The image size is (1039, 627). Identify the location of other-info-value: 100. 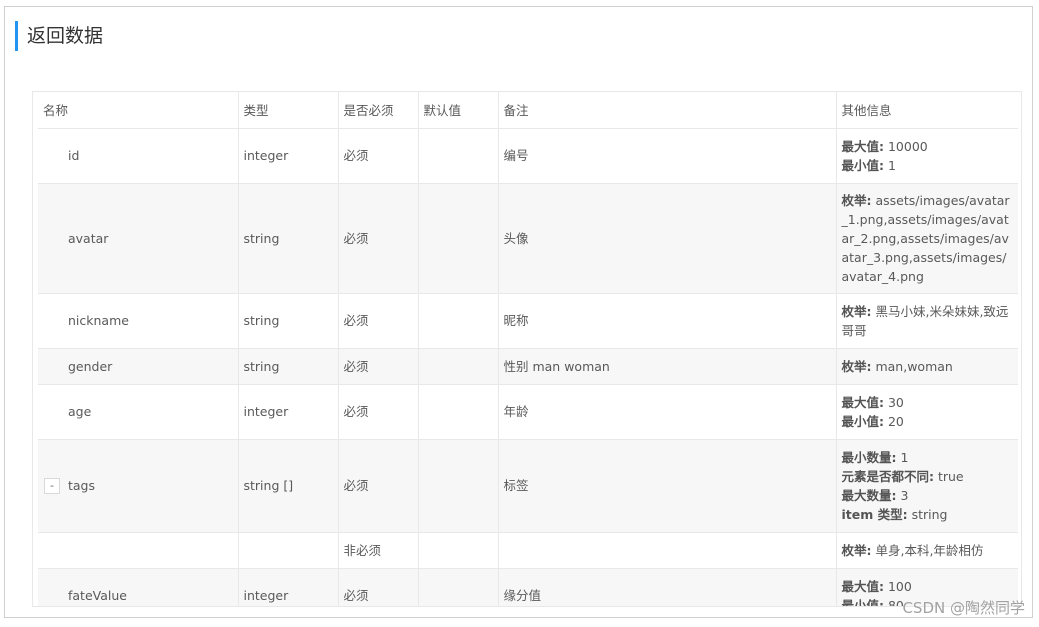
(898, 586).